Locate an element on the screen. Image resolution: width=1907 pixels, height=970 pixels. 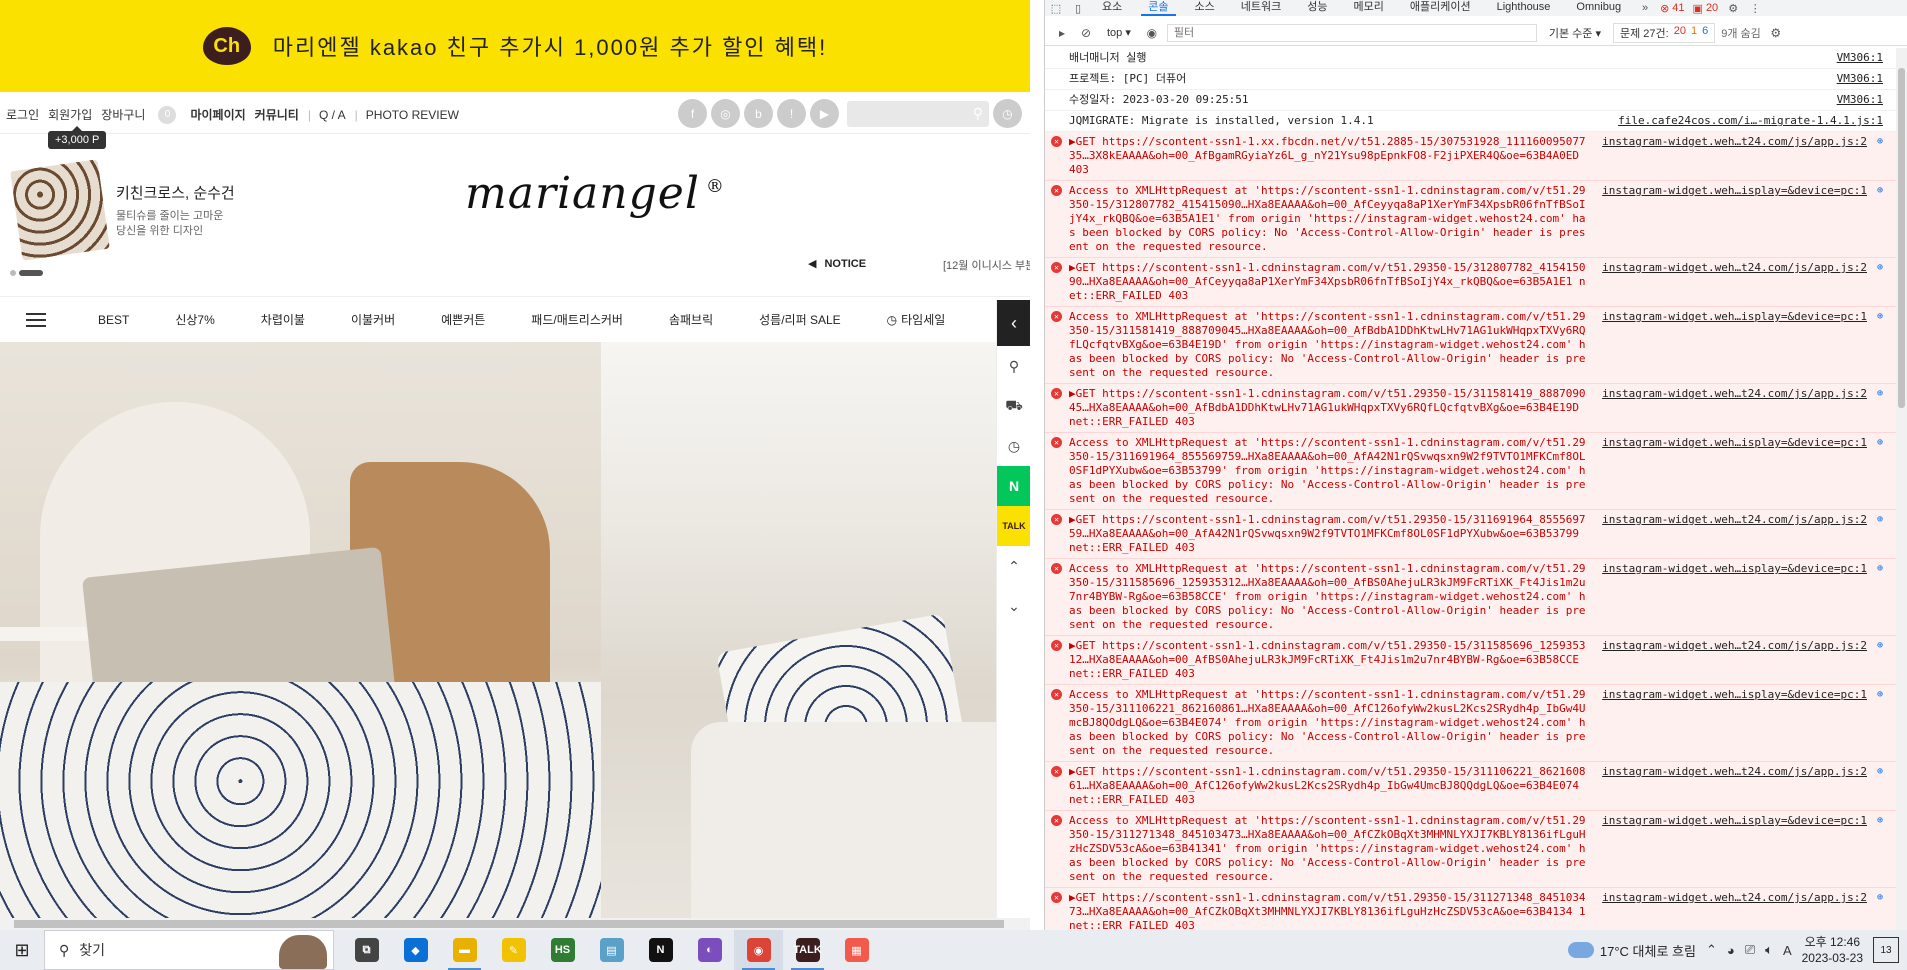
menu-icon is located at coordinates (36, 319).